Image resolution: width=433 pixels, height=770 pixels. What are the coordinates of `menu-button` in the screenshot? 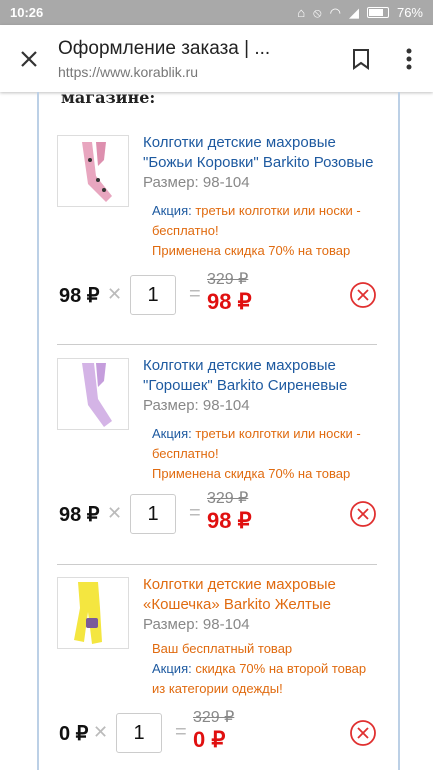 It's located at (409, 59).